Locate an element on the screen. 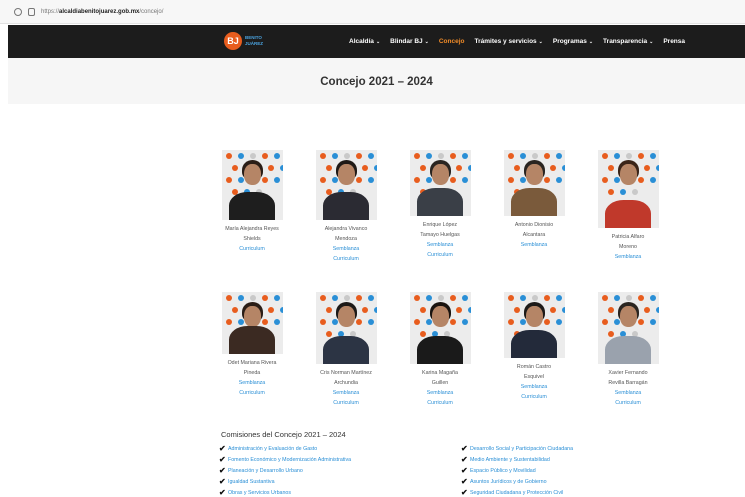 The height and width of the screenshot is (497, 745). nav-item-label: Alcaldía is located at coordinates (361, 41).